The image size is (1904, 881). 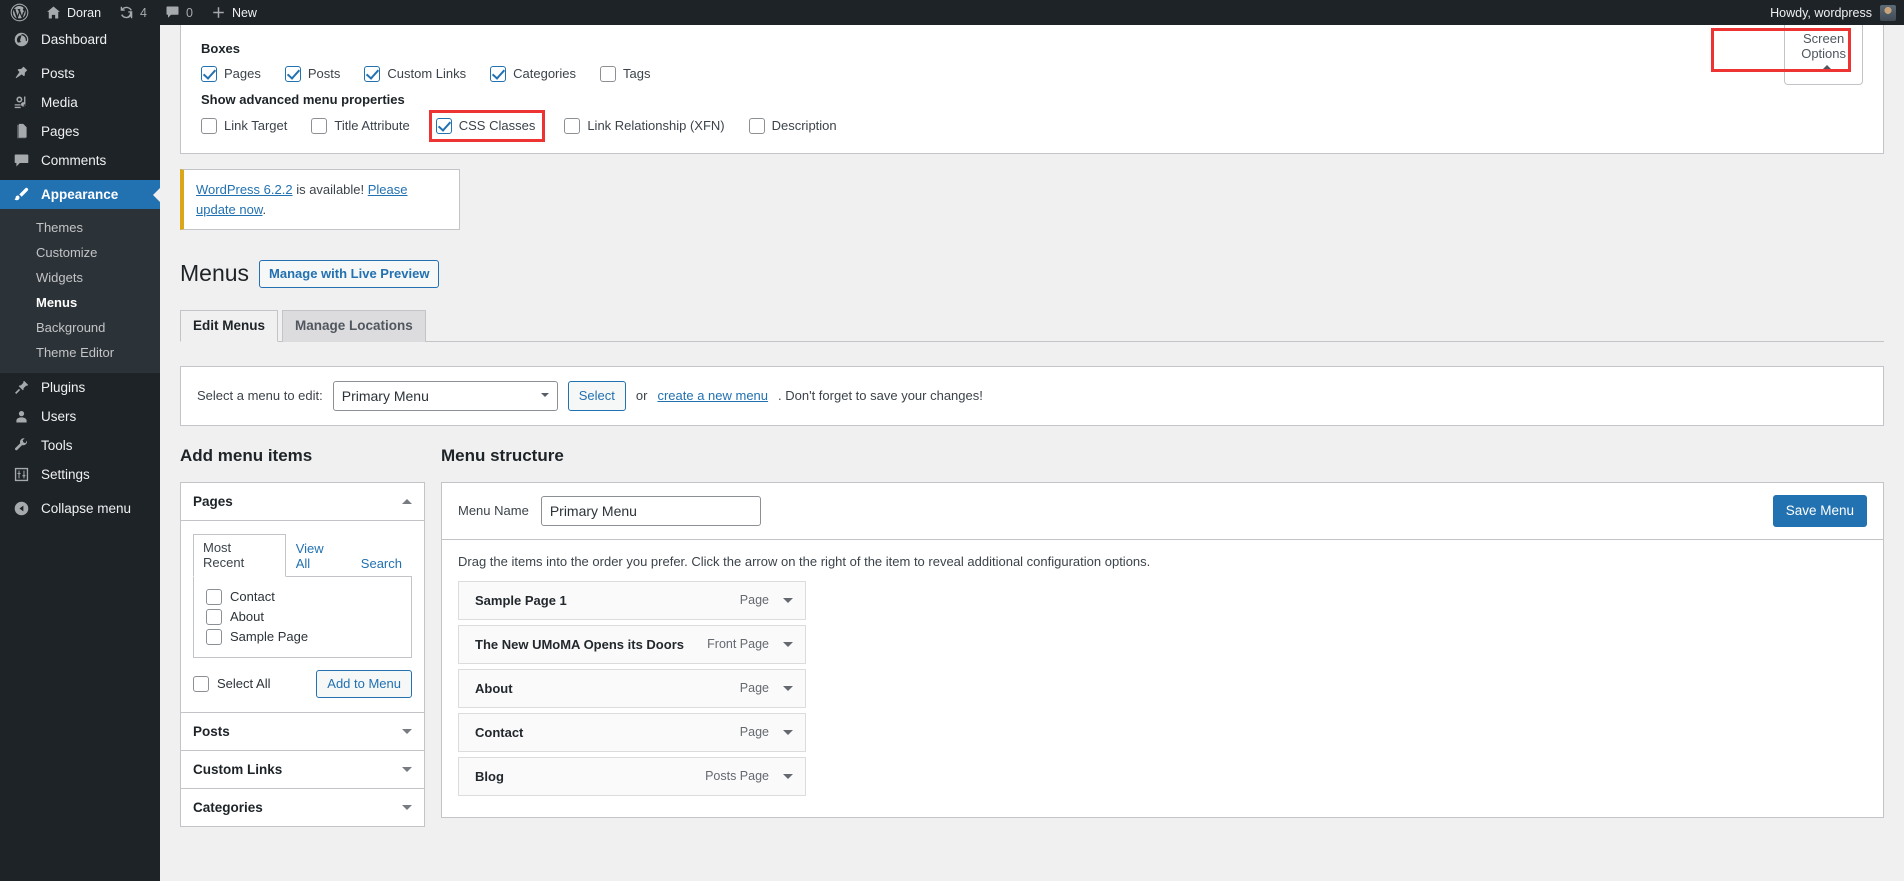 What do you see at coordinates (80, 416) in the screenshot?
I see `sidebar-item-users: Users` at bounding box center [80, 416].